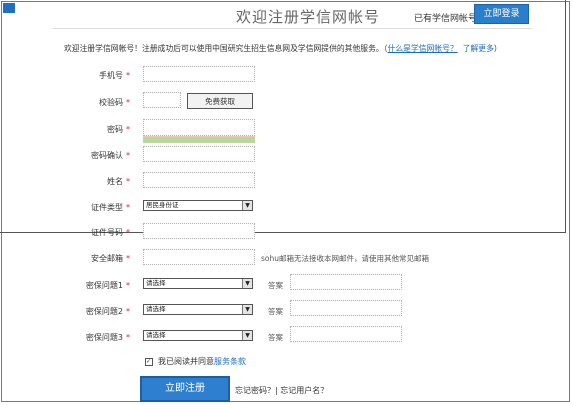 This screenshot has height=405, width=573. What do you see at coordinates (104, 337) in the screenshot?
I see `q3-label-text: 密保问题3` at bounding box center [104, 337].